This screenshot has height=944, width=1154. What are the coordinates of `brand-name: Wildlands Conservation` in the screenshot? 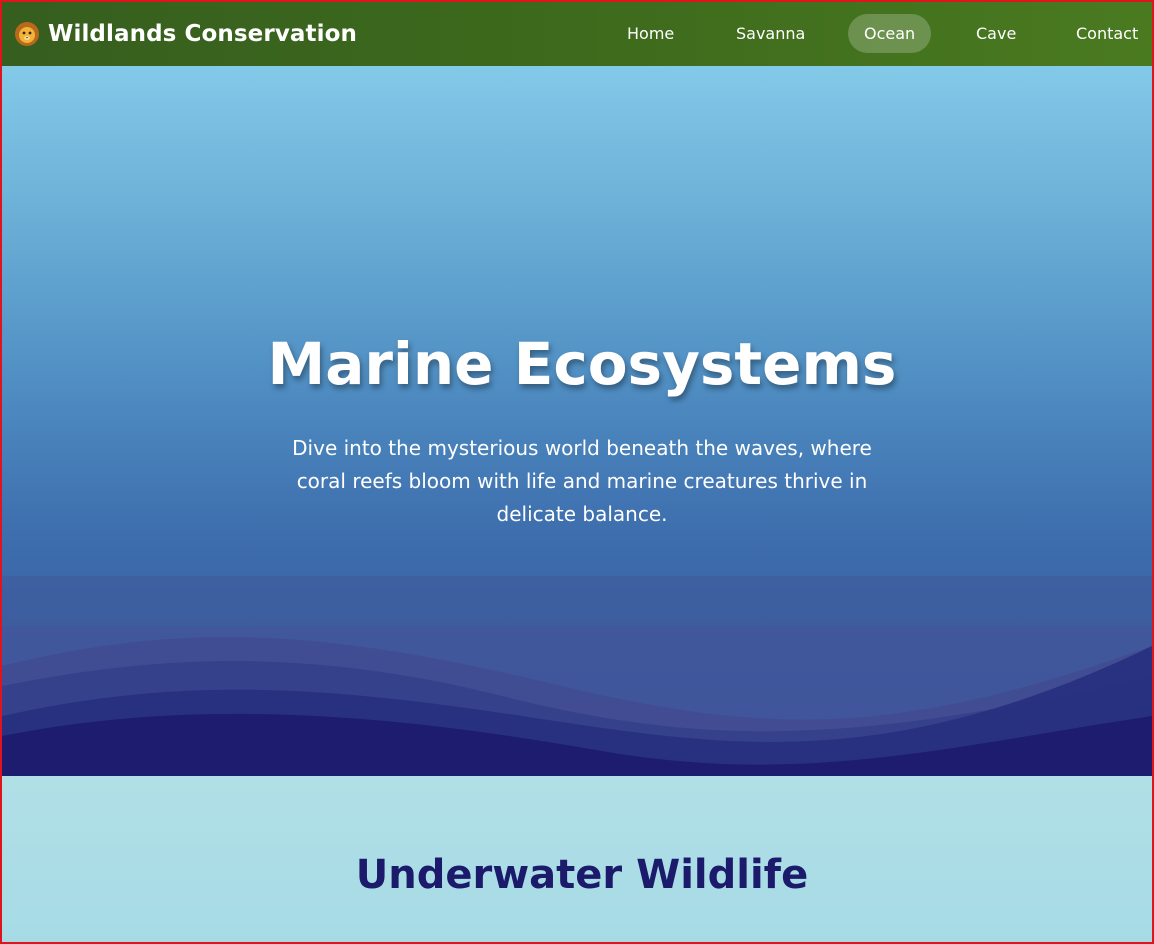 It's located at (202, 34).